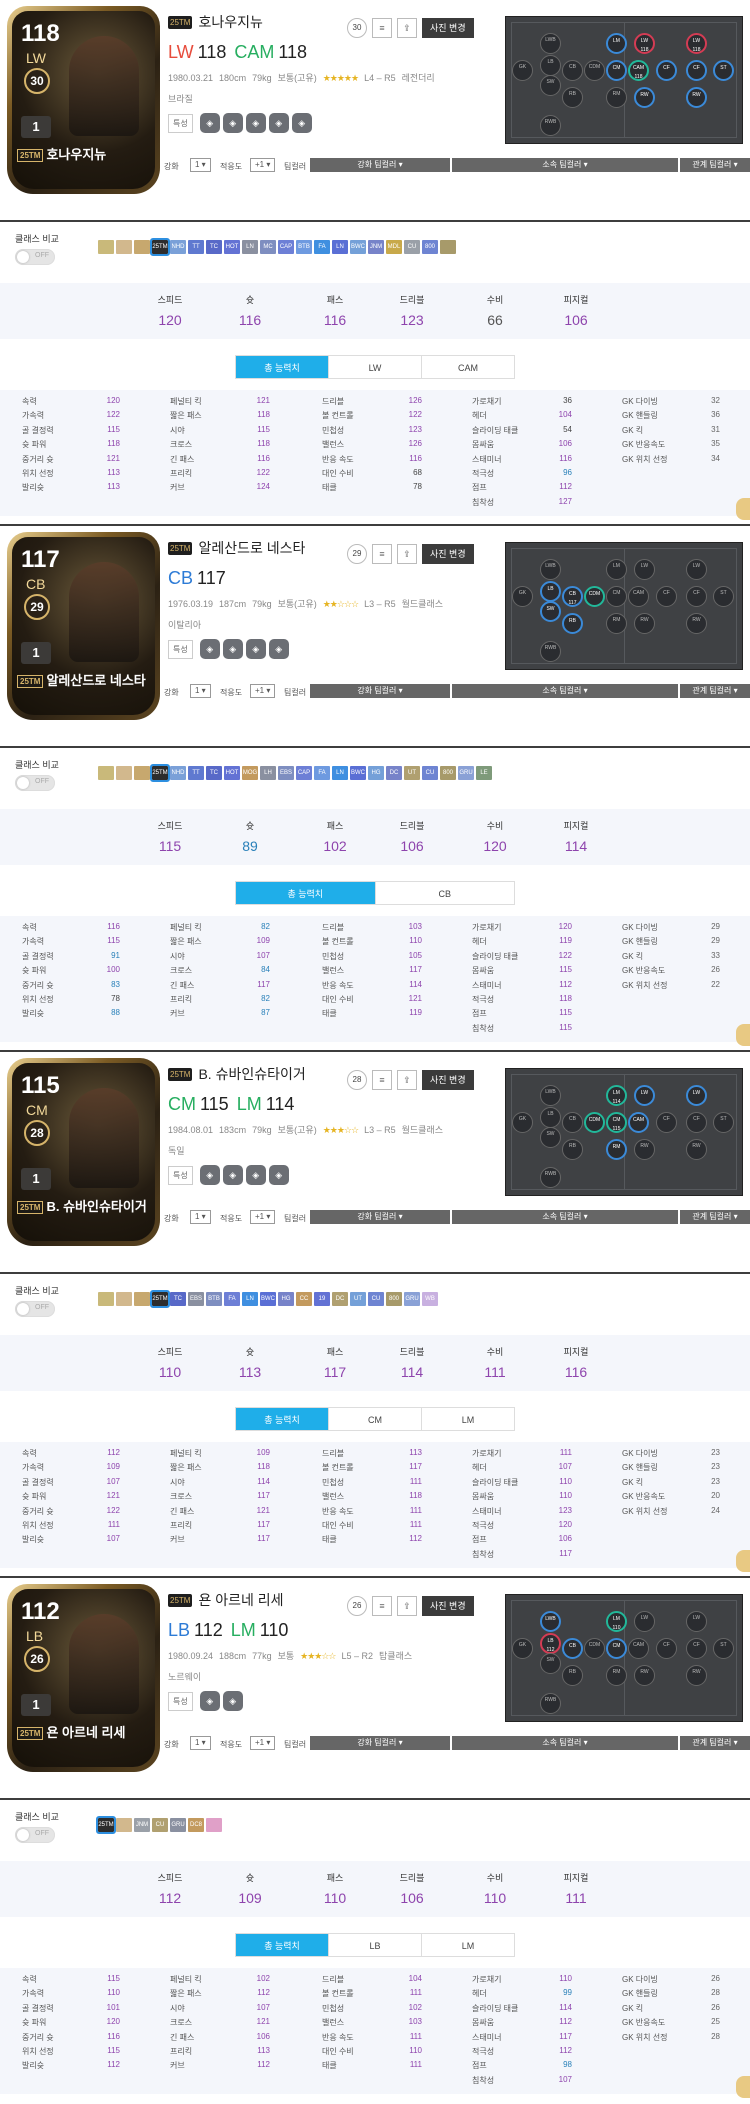 The height and width of the screenshot is (2104, 750). I want to click on position-tab: CM, so click(374, 1419).